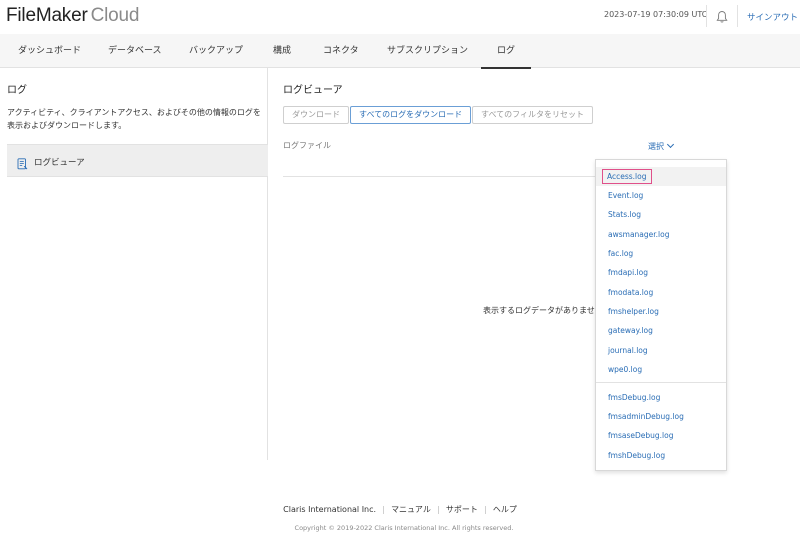 The height and width of the screenshot is (541, 800). What do you see at coordinates (722, 16) in the screenshot?
I see `bell-icon` at bounding box center [722, 16].